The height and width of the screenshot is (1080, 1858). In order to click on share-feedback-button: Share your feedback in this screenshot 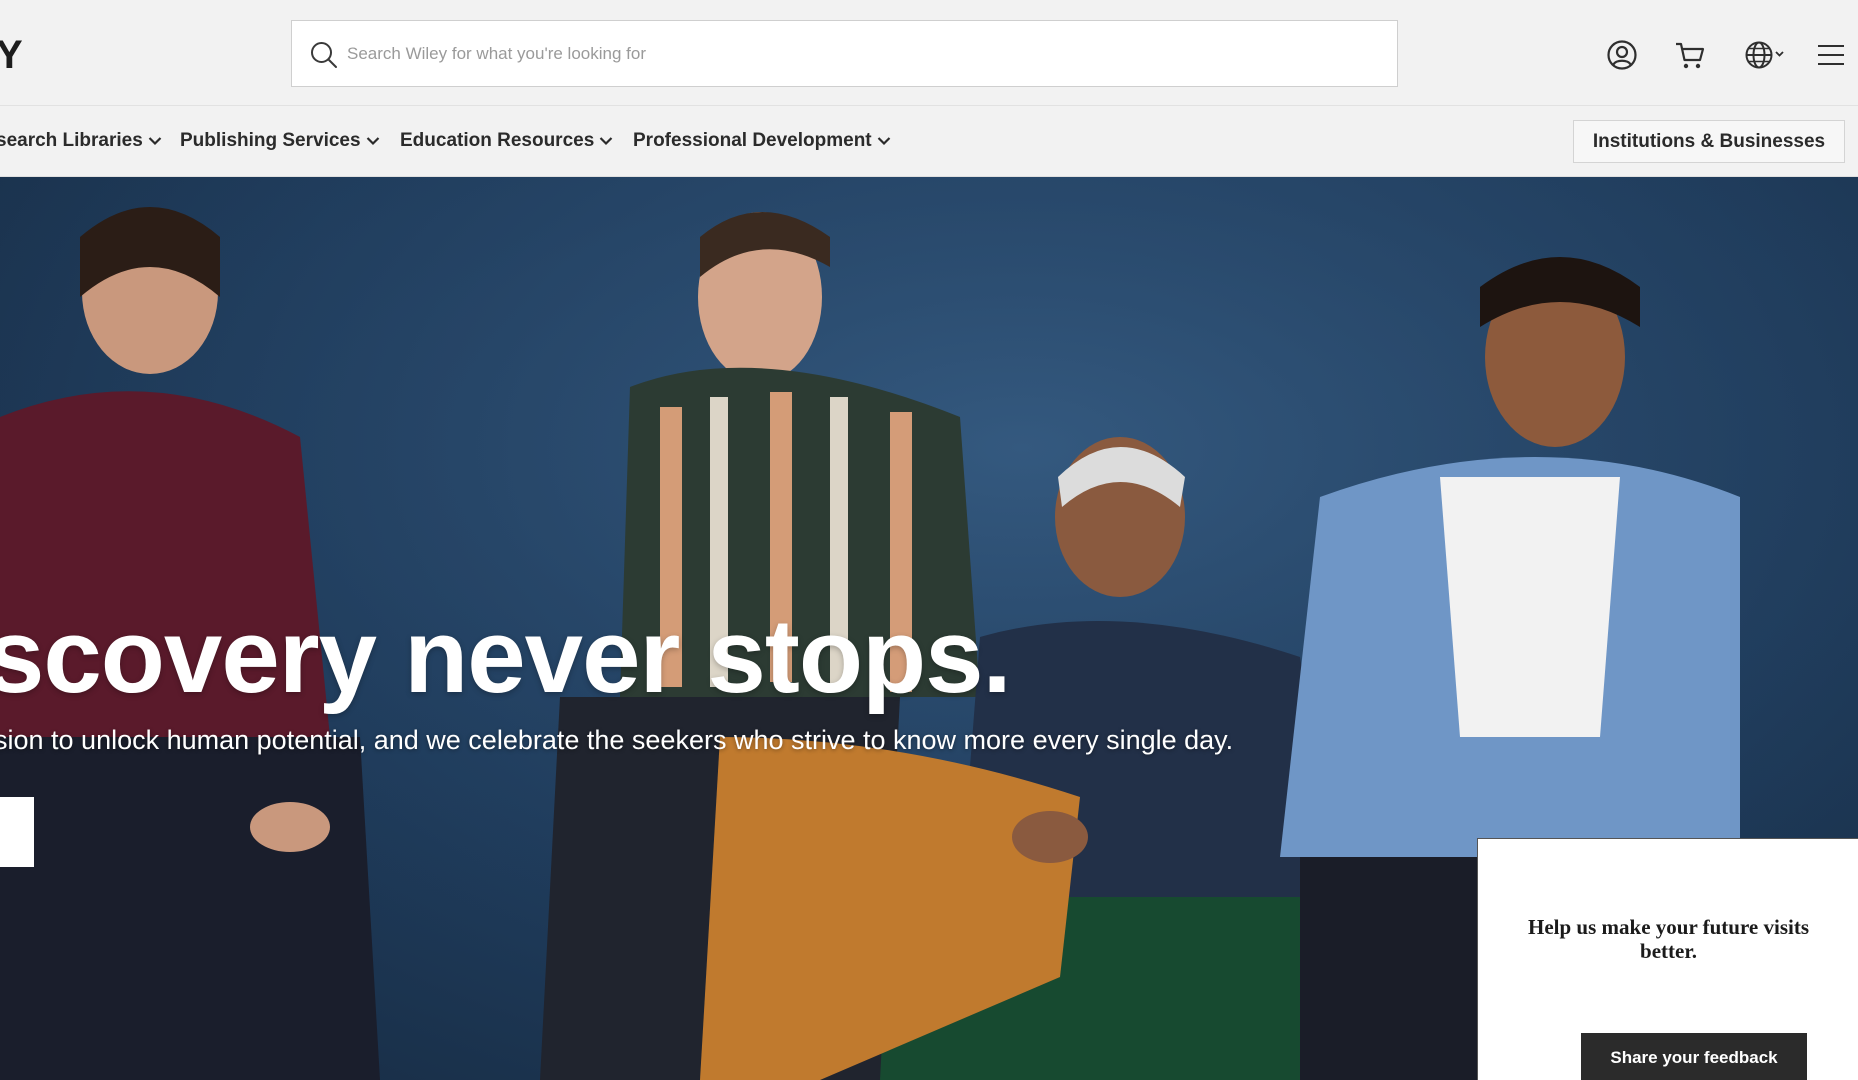, I will do `click(1694, 1056)`.